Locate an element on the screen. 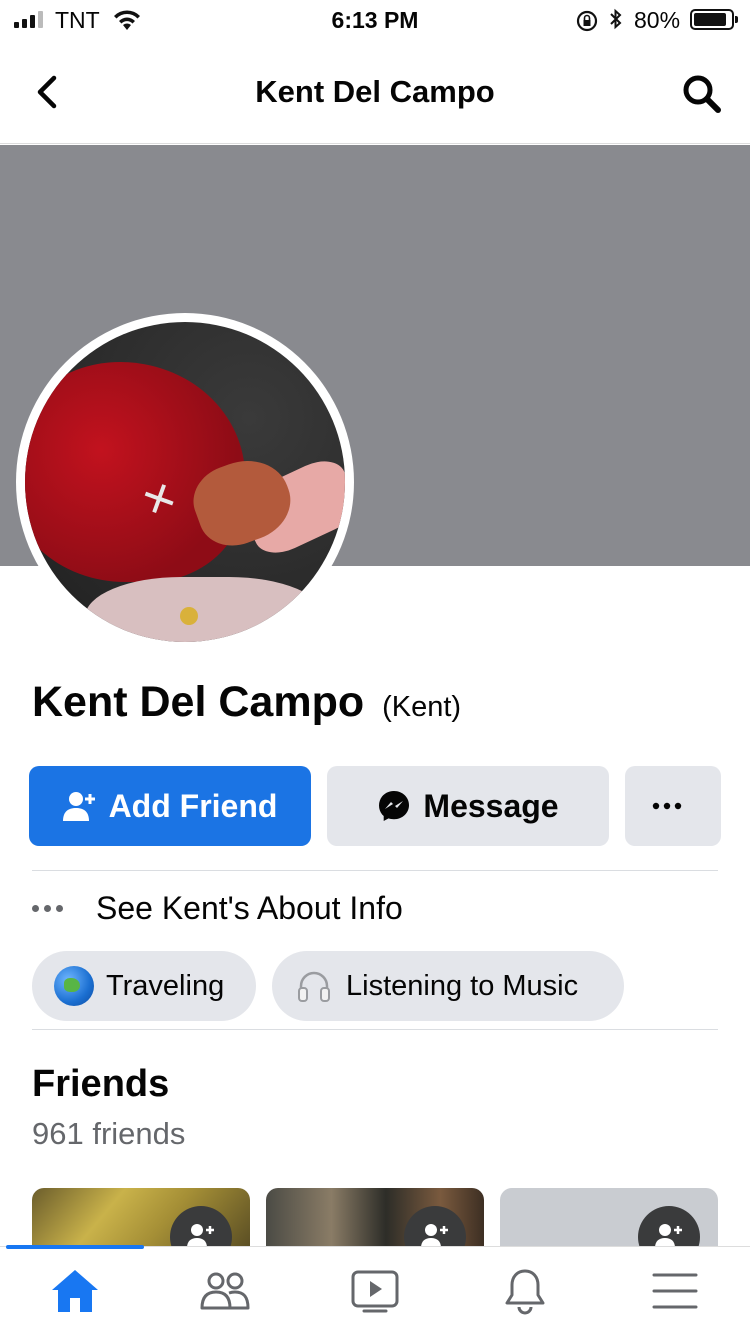  more-options-button is located at coordinates (673, 806).